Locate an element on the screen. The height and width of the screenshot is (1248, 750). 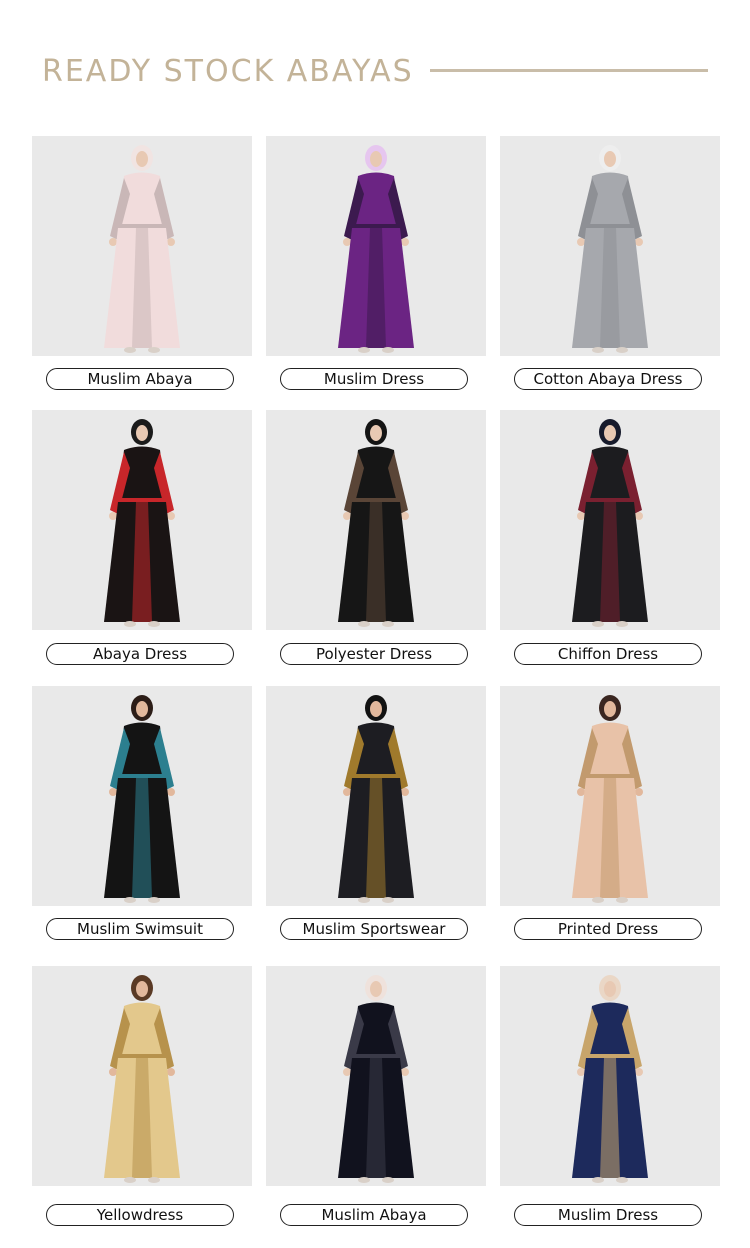
section-title: READY STOCK ABAYAS is located at coordinates (228, 71).